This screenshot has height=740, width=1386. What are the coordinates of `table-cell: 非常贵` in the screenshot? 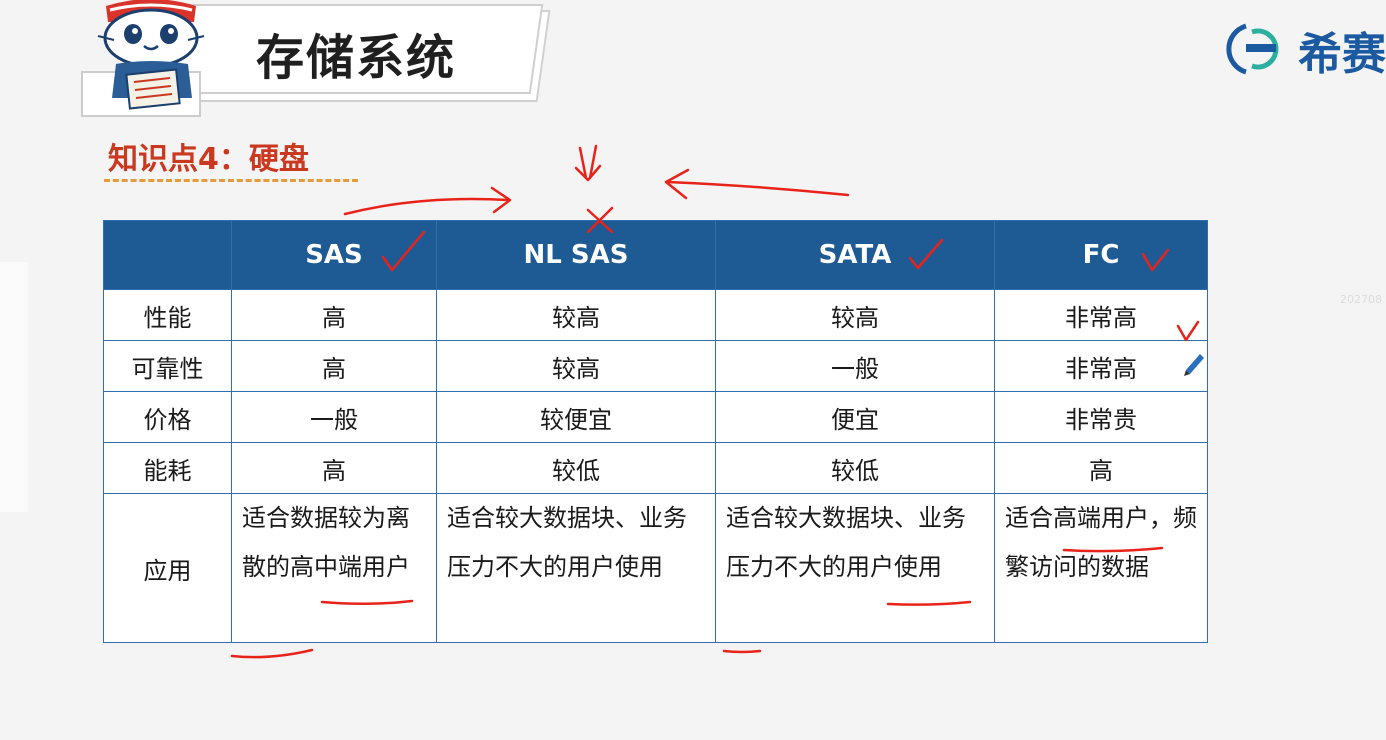 It's located at (1101, 417).